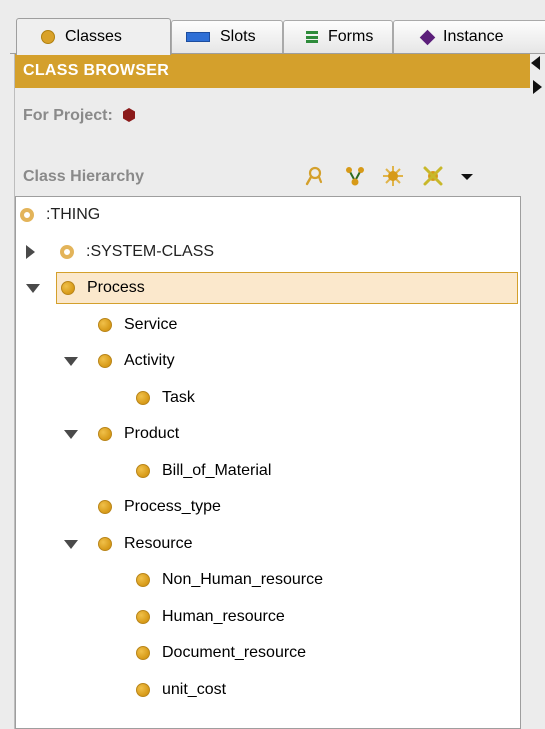 The width and height of the screenshot is (545, 729). I want to click on tree-node: Resource, so click(145, 544).